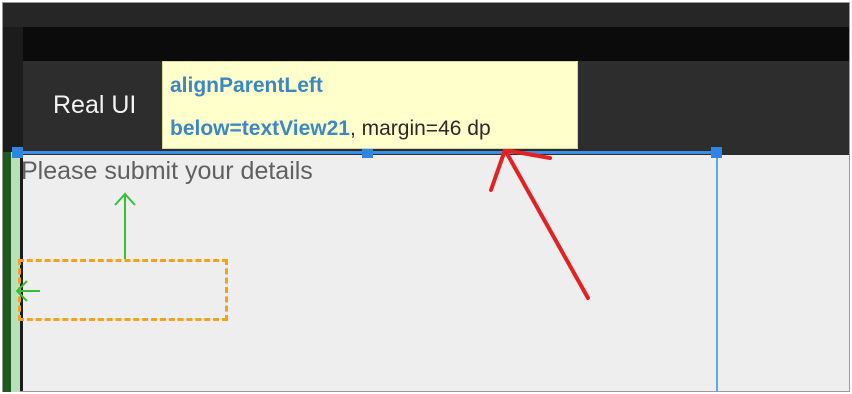 The height and width of the screenshot is (394, 852). What do you see at coordinates (539, 224) in the screenshot?
I see `red-annotation-arrow-icon` at bounding box center [539, 224].